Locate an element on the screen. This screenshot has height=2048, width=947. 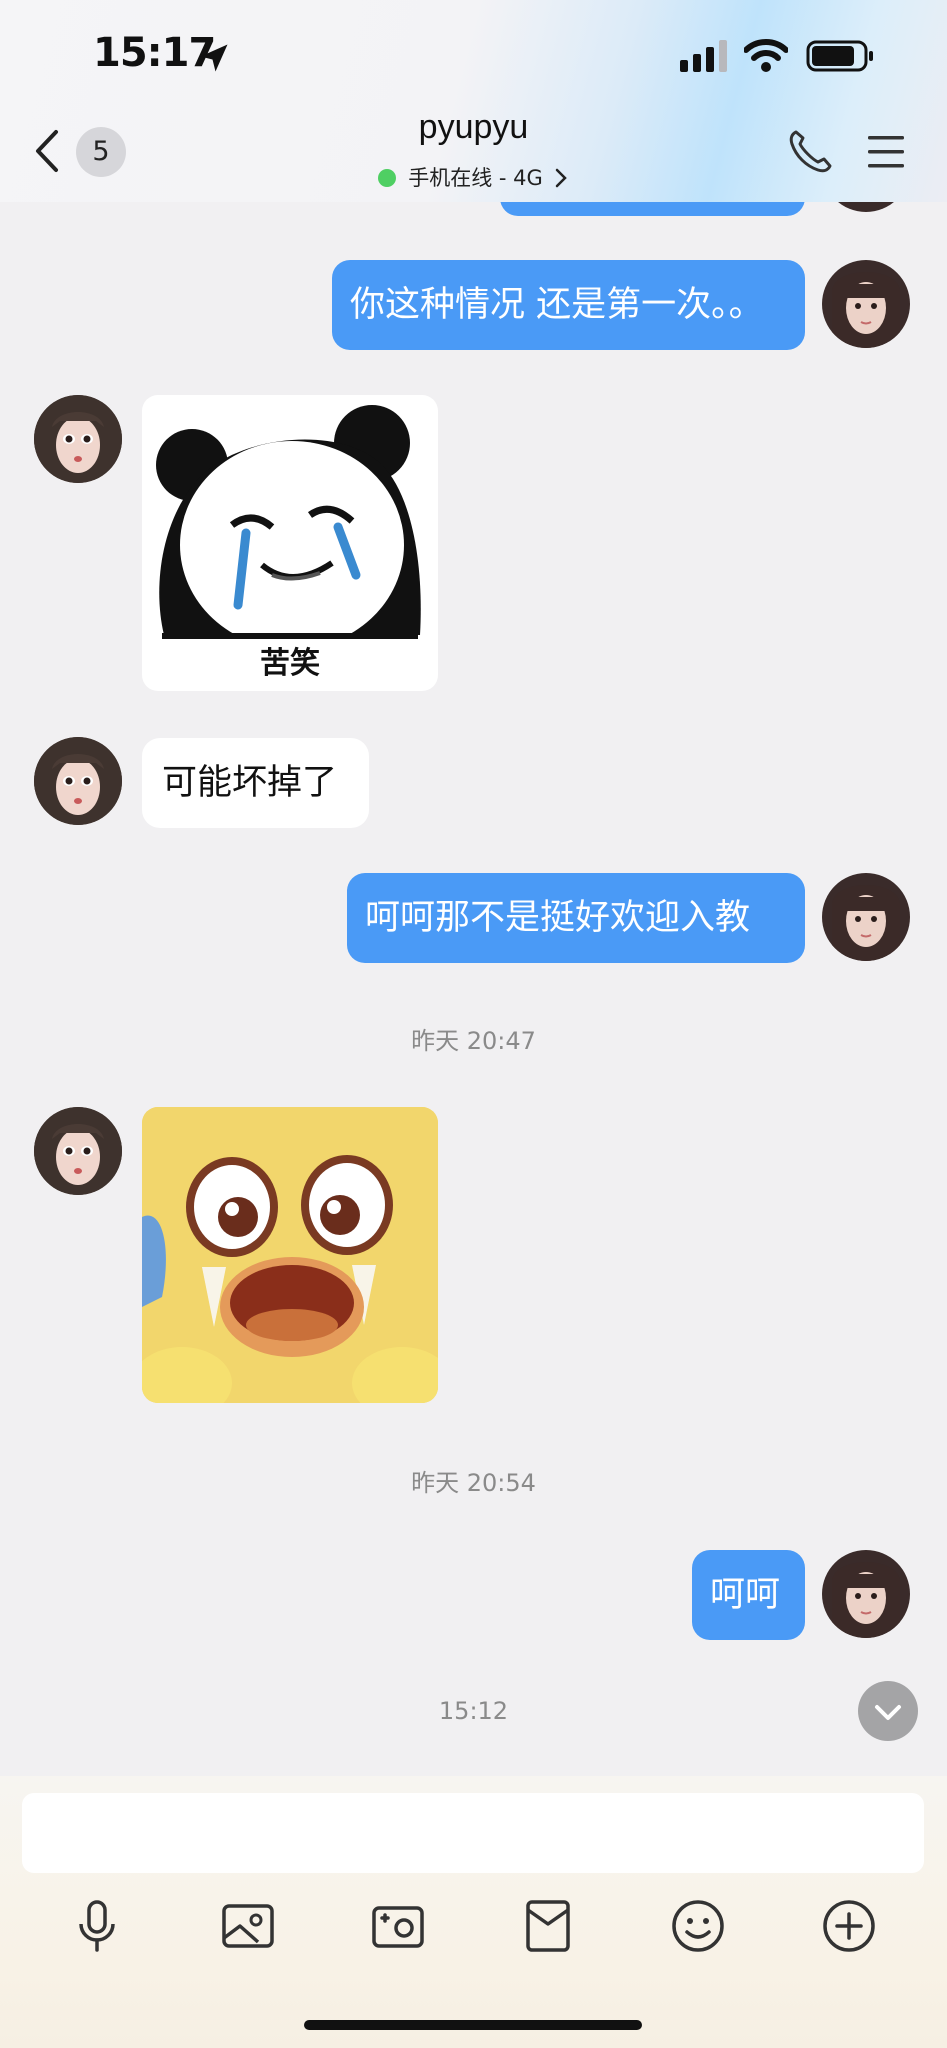
sticker-crying-duck is located at coordinates (290, 1255).